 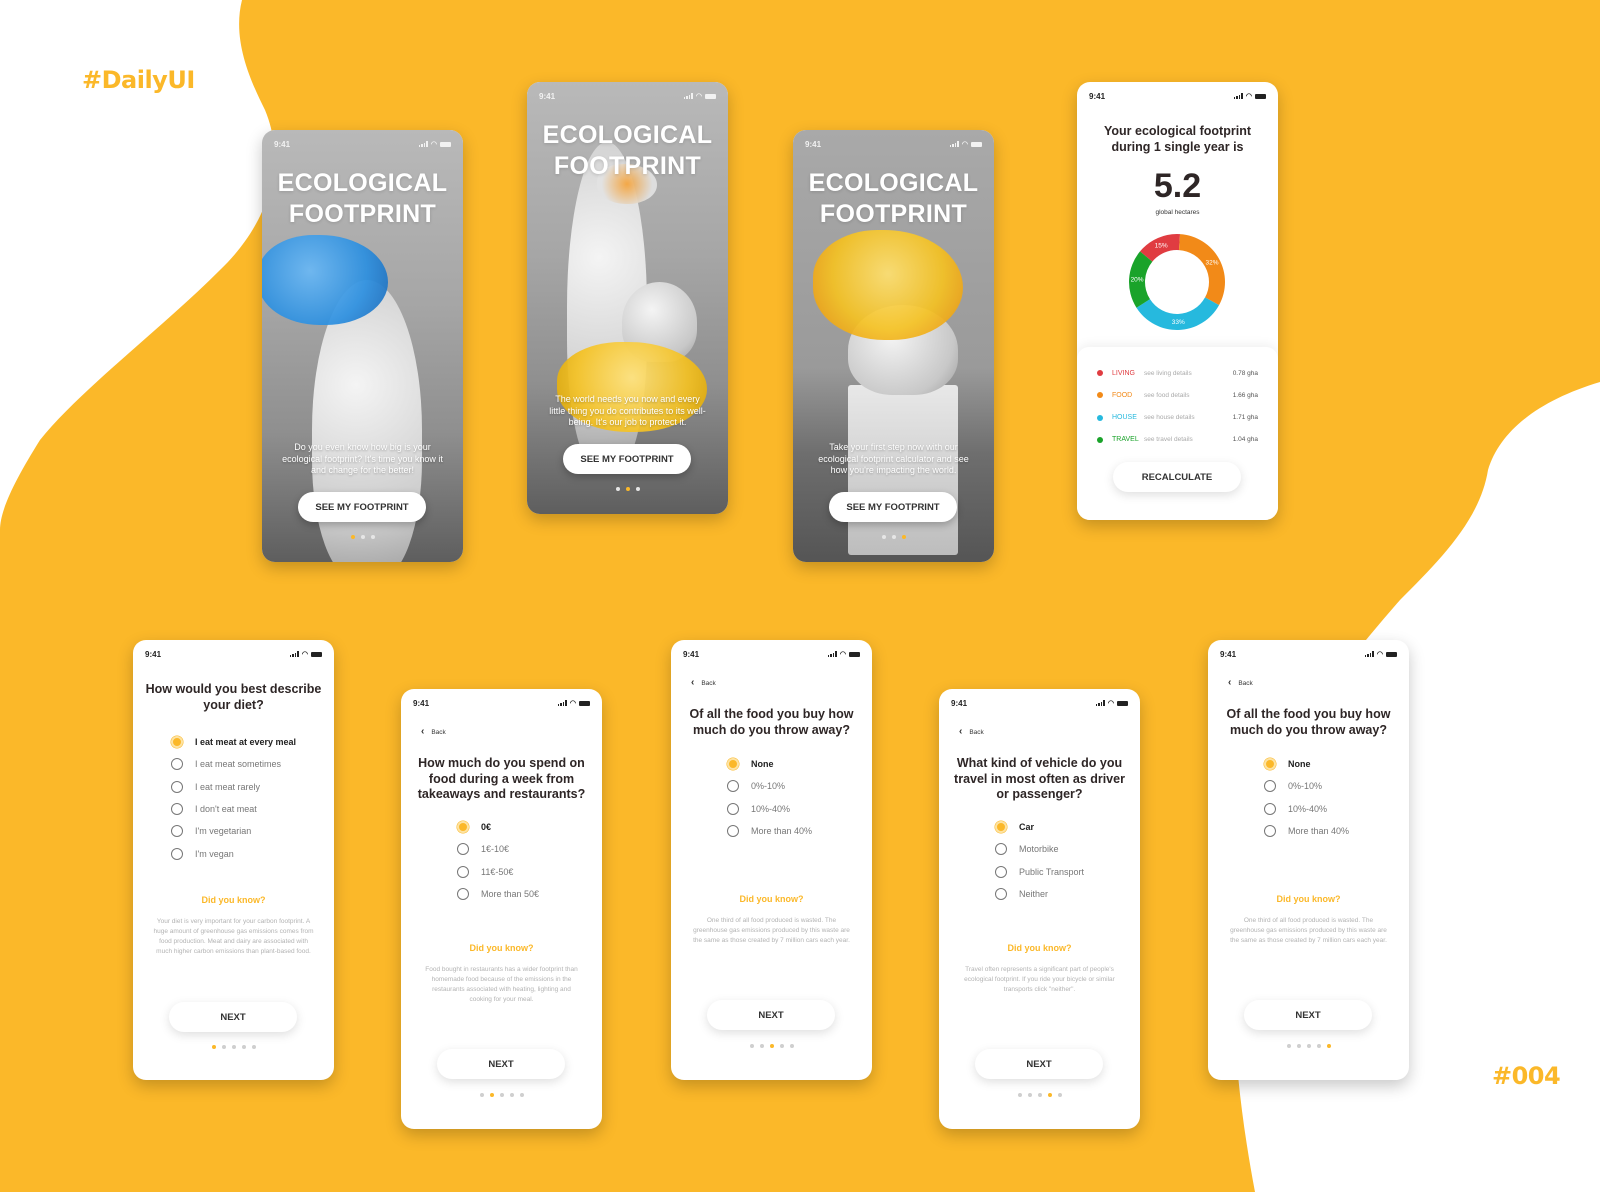 I want to click on category-details-link: see living details, so click(x=1188, y=373).